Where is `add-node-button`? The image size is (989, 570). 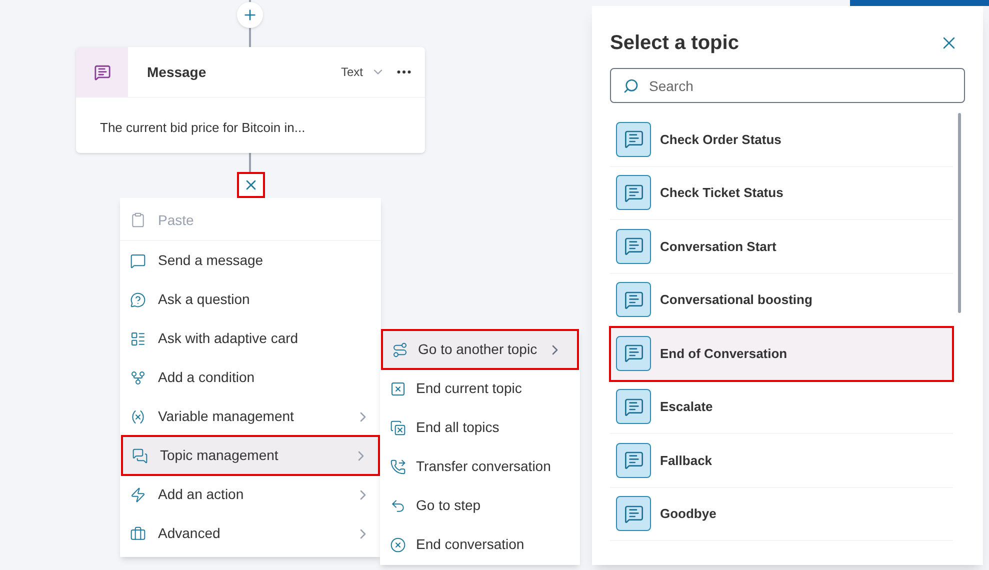 add-node-button is located at coordinates (250, 15).